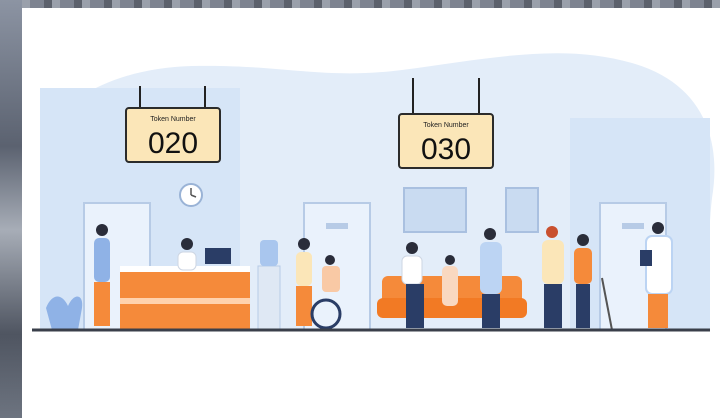 The width and height of the screenshot is (720, 418). I want to click on door-right-plate, so click(633, 226).